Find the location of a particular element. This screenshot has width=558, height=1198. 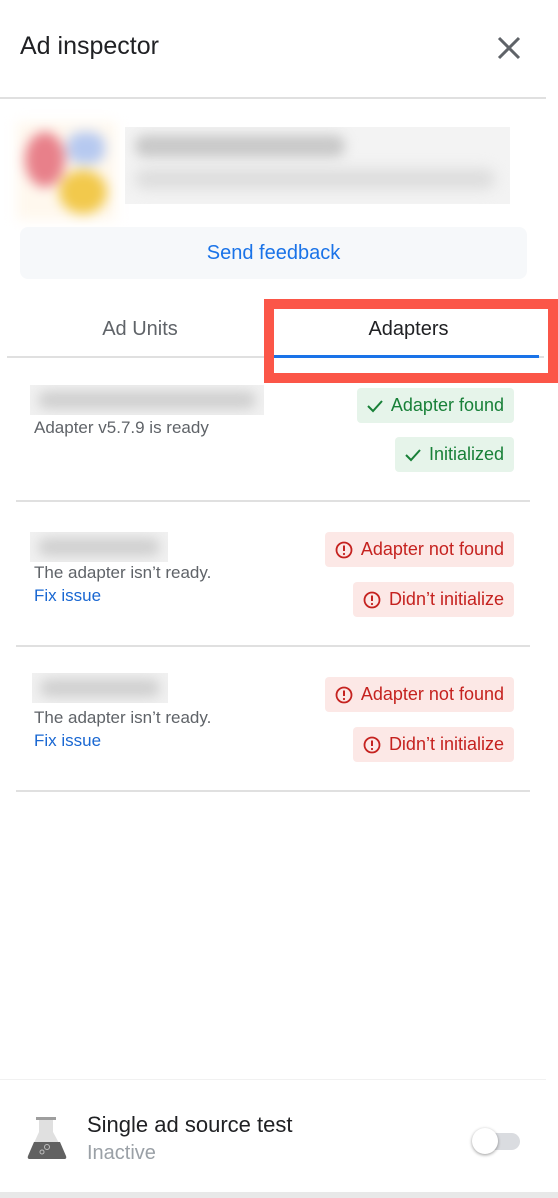

toggle-thumb is located at coordinates (485, 1141).